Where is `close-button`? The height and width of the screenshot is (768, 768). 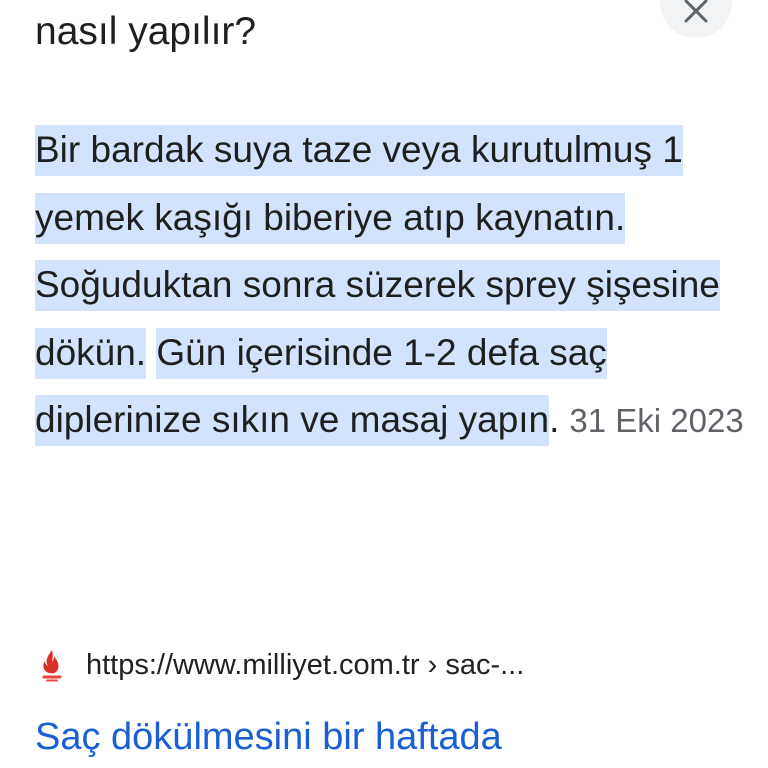 close-button is located at coordinates (696, 19).